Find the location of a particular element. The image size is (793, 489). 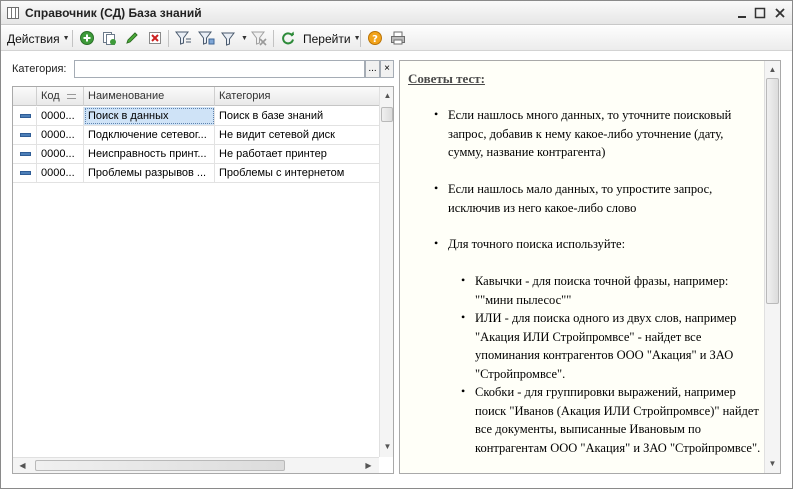

category-cell: Проблемы с интернетом is located at coordinates (282, 173).